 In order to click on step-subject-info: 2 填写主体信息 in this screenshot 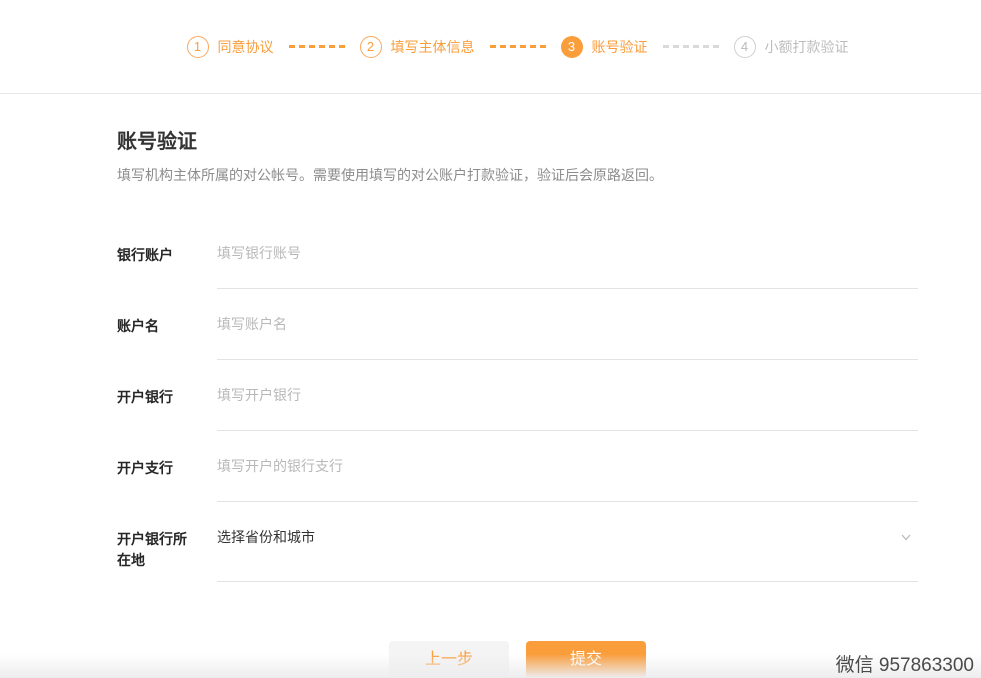, I will do `click(417, 46)`.